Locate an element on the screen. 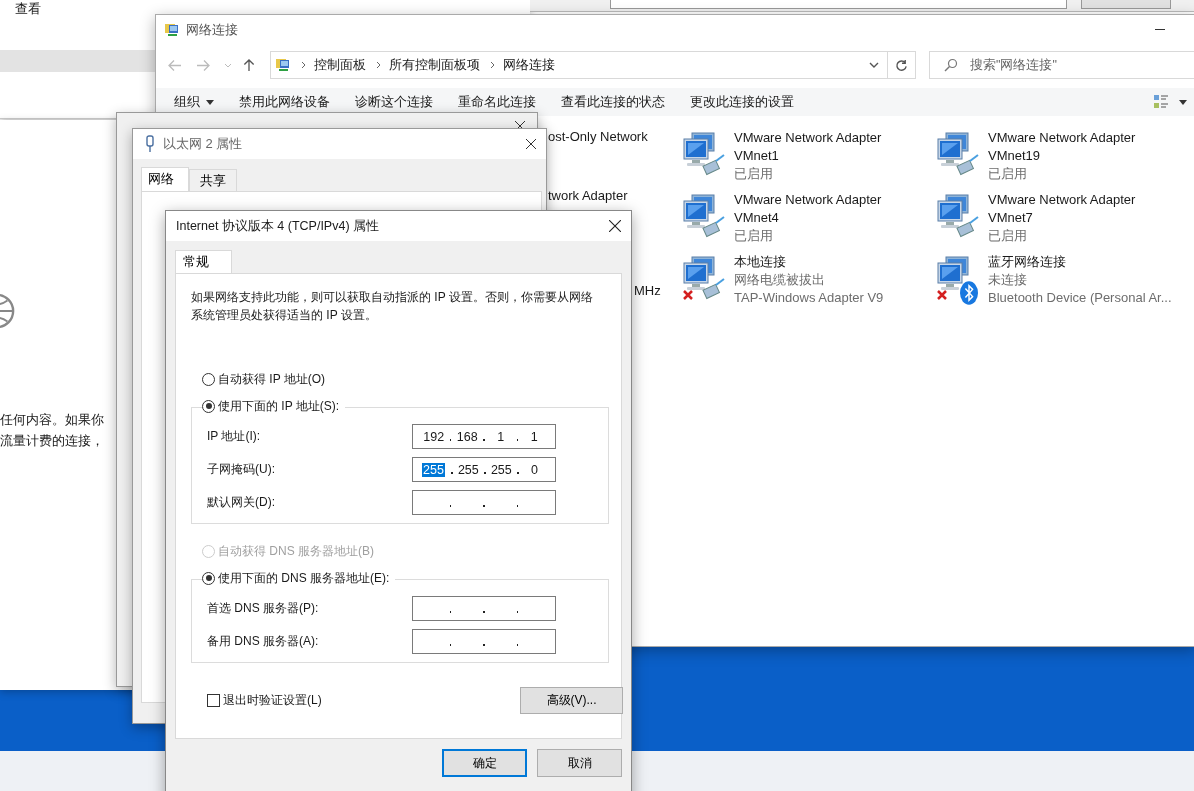 The height and width of the screenshot is (791, 1194). adapter-text: 网络电缆被拔出 is located at coordinates (780, 280).